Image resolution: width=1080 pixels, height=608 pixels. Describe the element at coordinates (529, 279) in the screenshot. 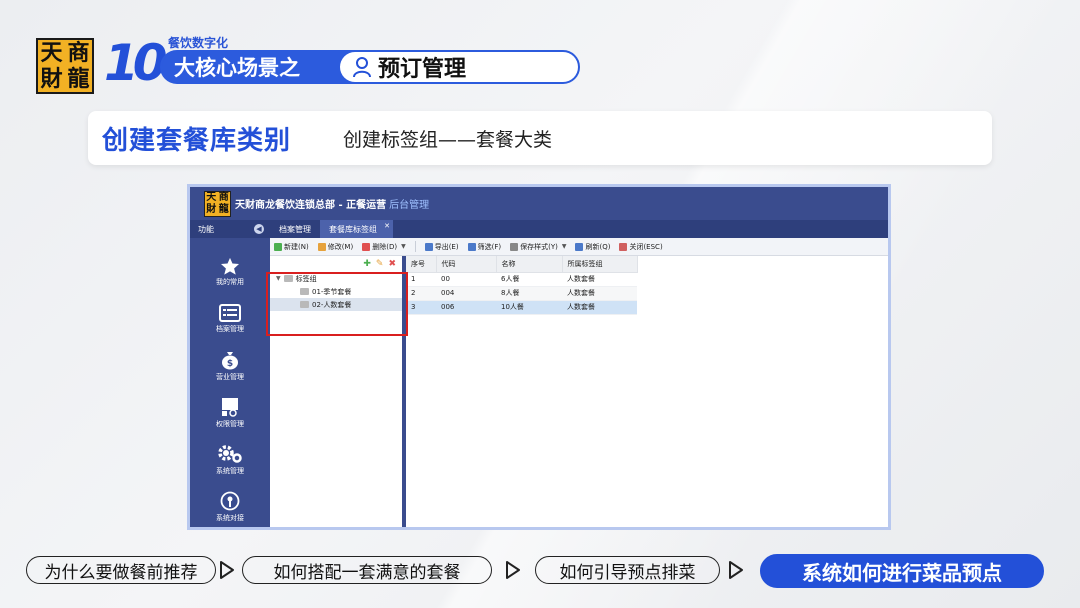

I see `table-cell: 6人餐` at that location.